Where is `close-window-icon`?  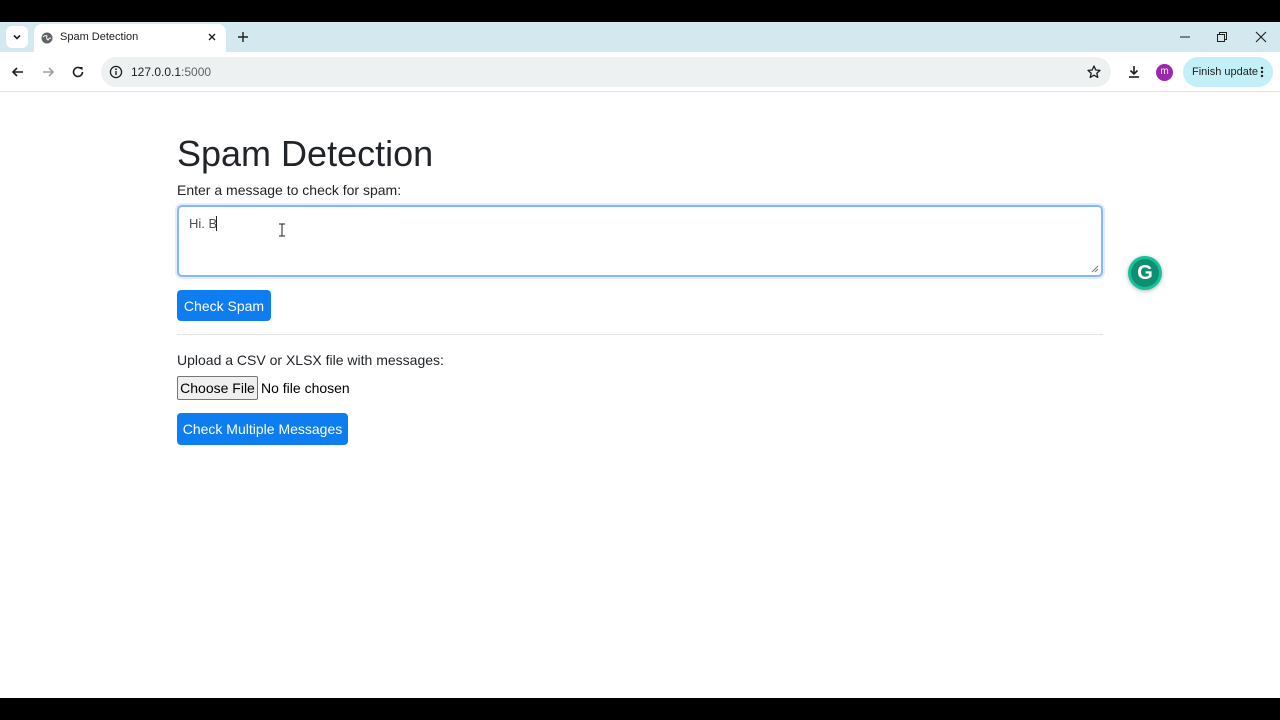
close-window-icon is located at coordinates (1261, 37).